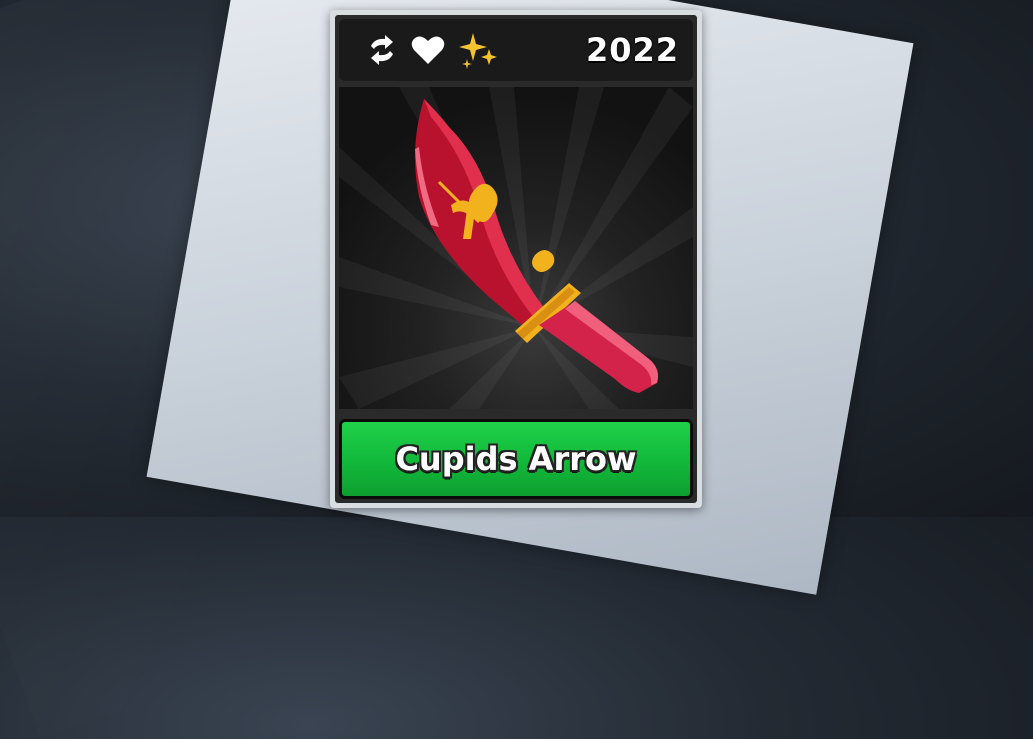 The image size is (1033, 739). I want to click on item-name-bar: Cupids Arrow, so click(516, 459).